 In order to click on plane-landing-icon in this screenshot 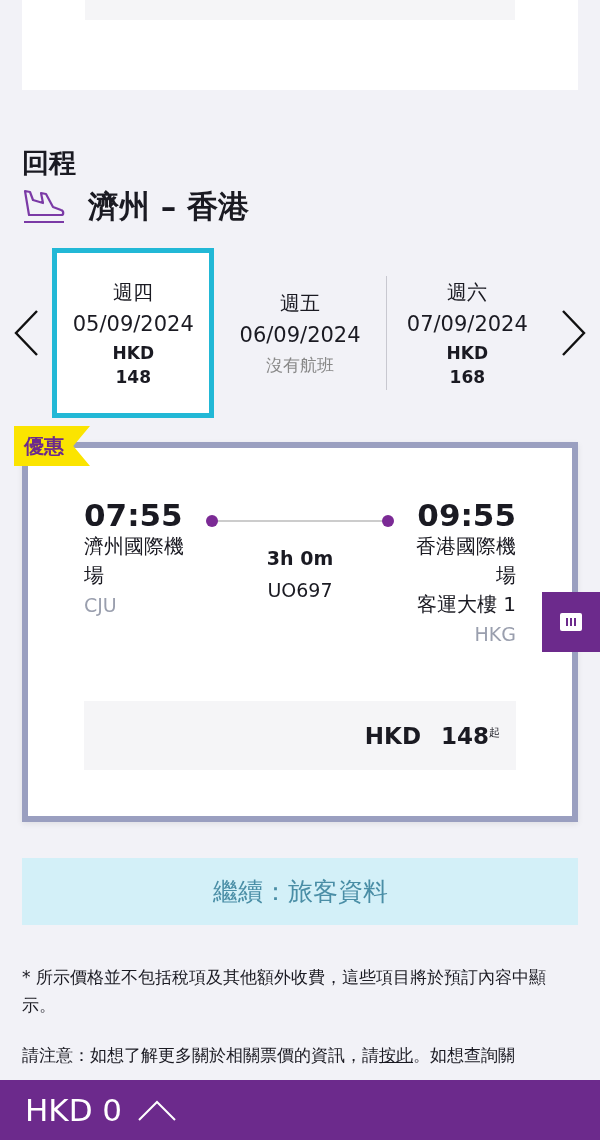, I will do `click(44, 206)`.